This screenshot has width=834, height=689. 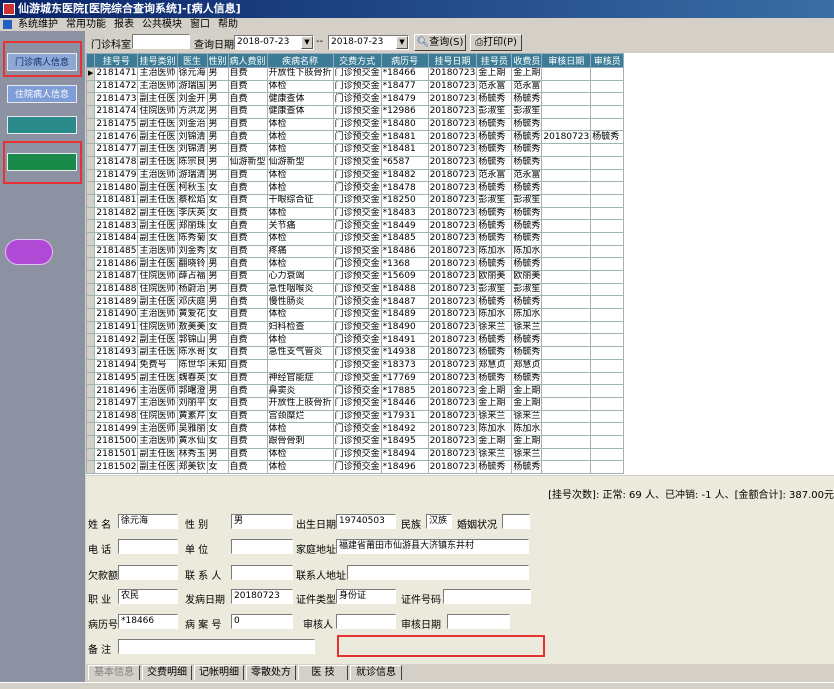 What do you see at coordinates (404, 302) in the screenshot?
I see `table-cell: *18487` at bounding box center [404, 302].